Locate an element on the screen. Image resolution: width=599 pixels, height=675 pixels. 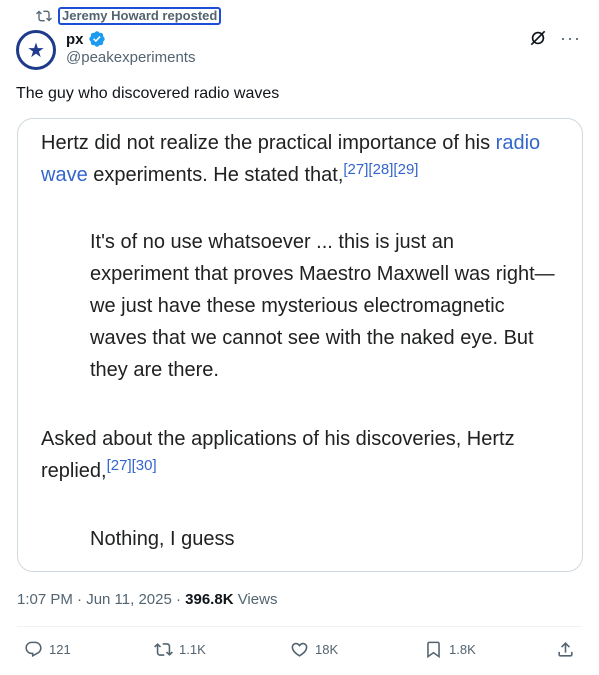
heart-icon is located at coordinates (299, 649).